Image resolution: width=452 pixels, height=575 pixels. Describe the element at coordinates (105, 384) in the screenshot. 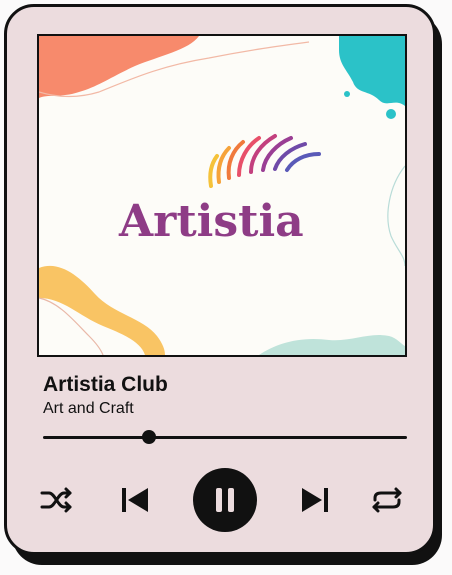

I see `track-title: Artistia Club` at that location.